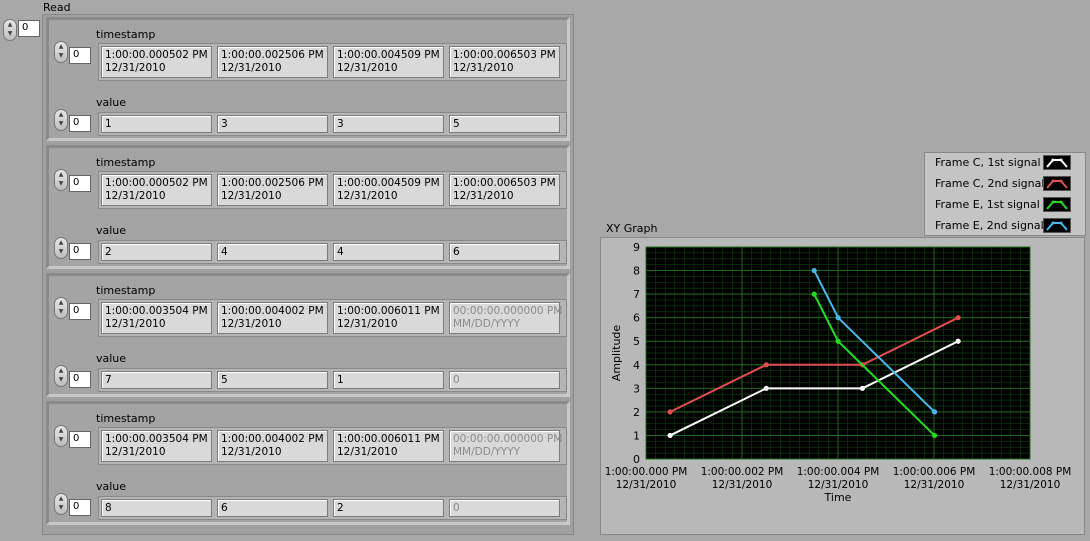 The image size is (1090, 541). Describe the element at coordinates (156, 508) in the screenshot. I see `value-cell: 8` at that location.